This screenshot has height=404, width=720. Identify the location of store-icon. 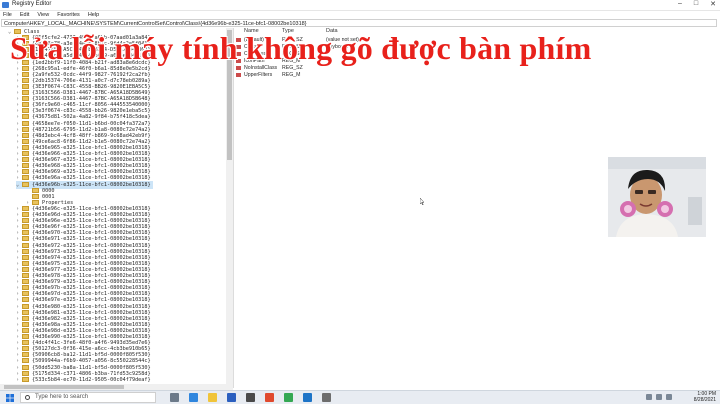
(231, 397).